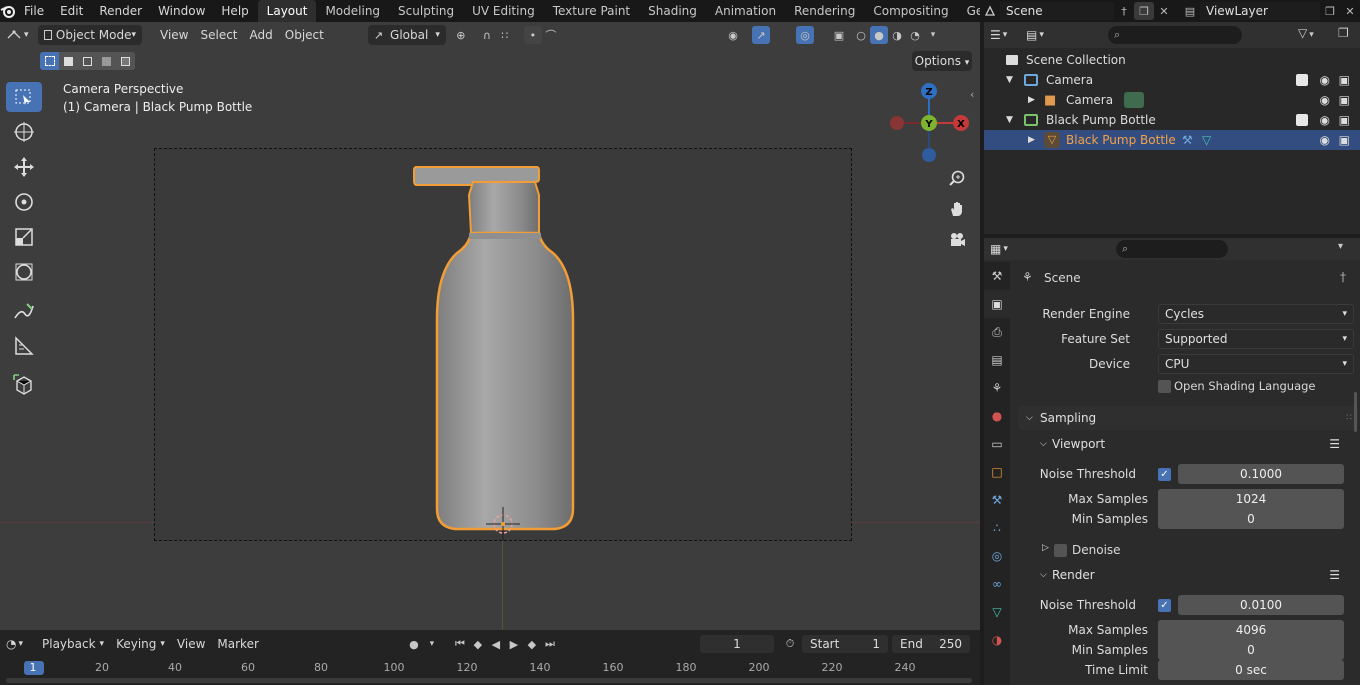  Describe the element at coordinates (957, 209) in the screenshot. I see `pan-hand-icon` at that location.